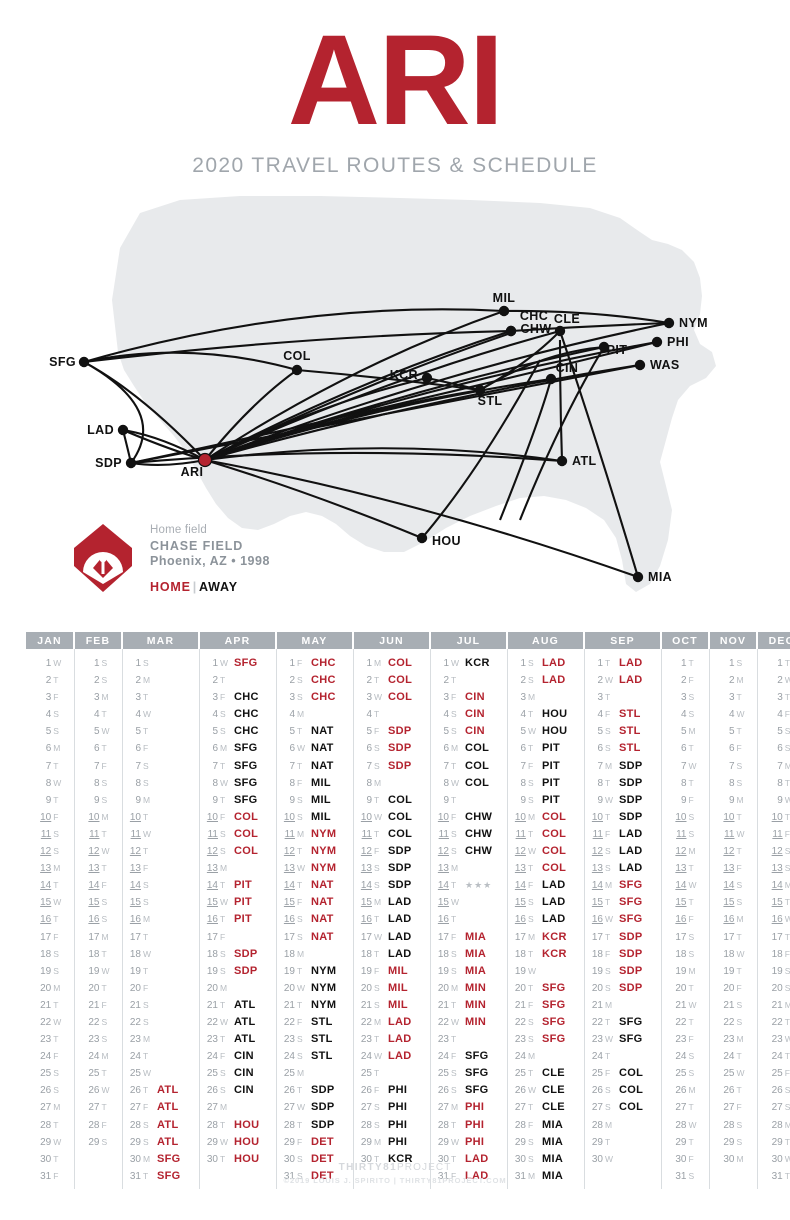 This screenshot has width=790, height=1220. I want to click on day-row: 24 F, so click(50, 1056).